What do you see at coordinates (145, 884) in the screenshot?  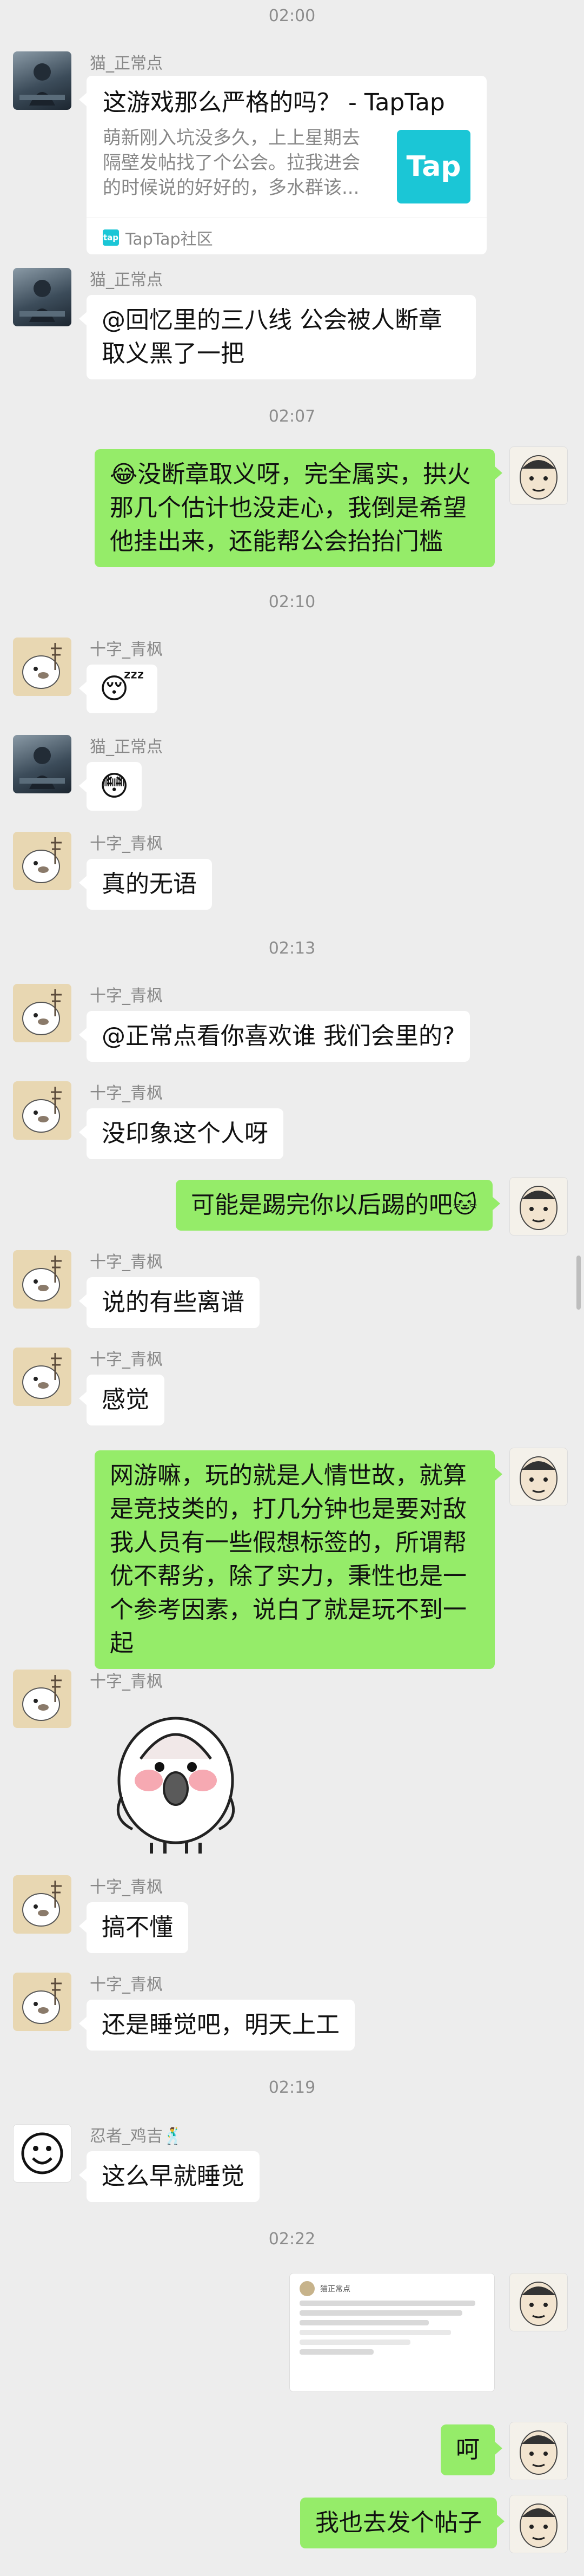 I see `message-bubble: 真的无语` at bounding box center [145, 884].